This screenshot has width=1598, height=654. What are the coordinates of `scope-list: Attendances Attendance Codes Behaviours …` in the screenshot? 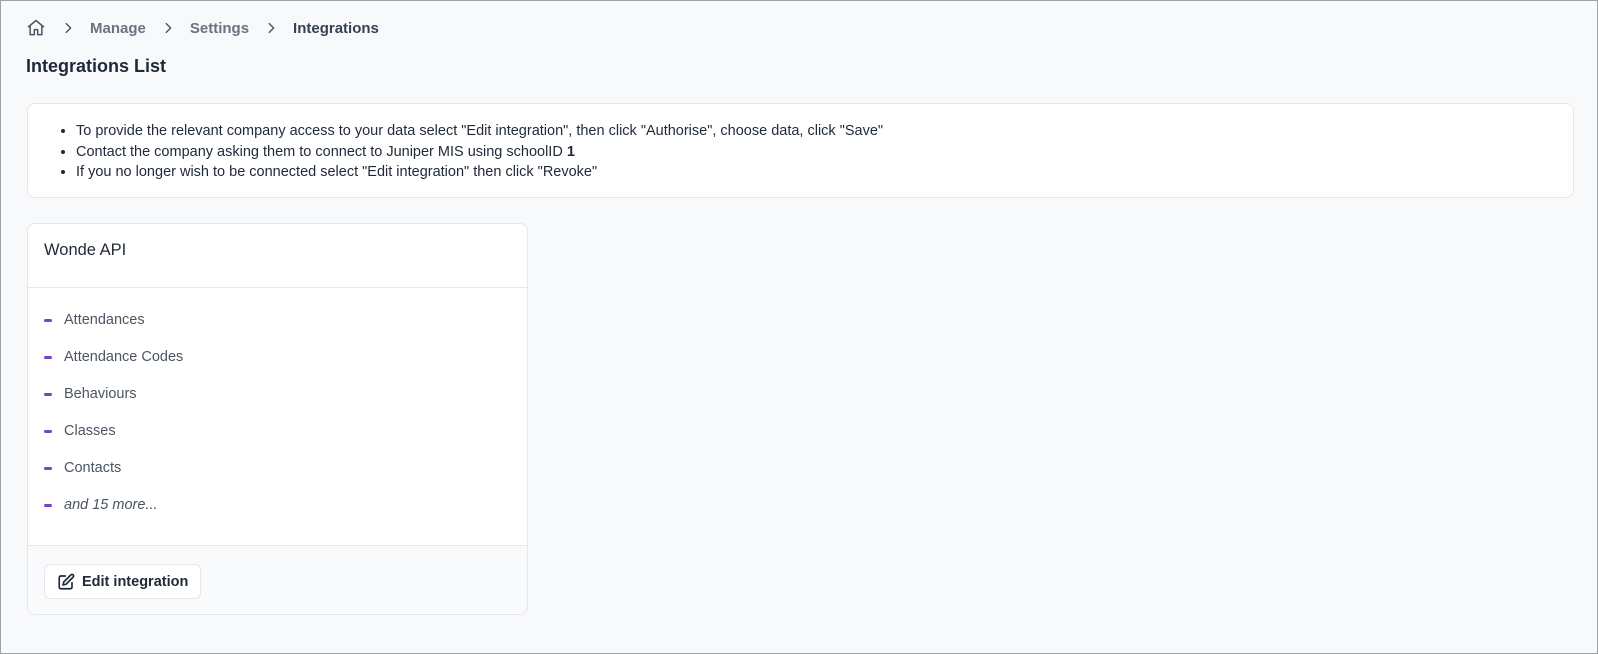 It's located at (277, 416).